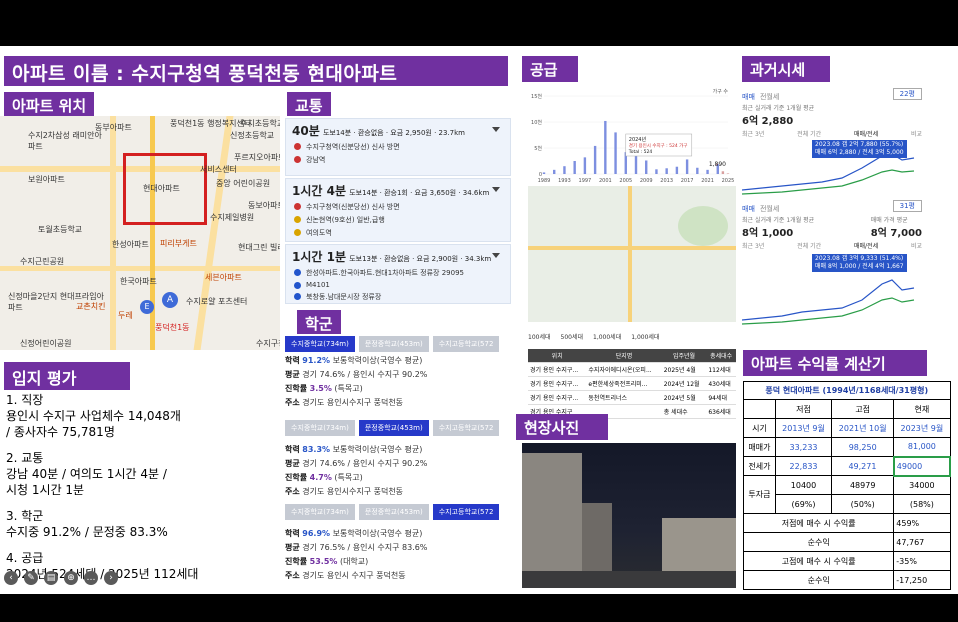 The height and width of the screenshot is (622, 958). What do you see at coordinates (319, 322) in the screenshot?
I see `school-heading: 학군` at bounding box center [319, 322].